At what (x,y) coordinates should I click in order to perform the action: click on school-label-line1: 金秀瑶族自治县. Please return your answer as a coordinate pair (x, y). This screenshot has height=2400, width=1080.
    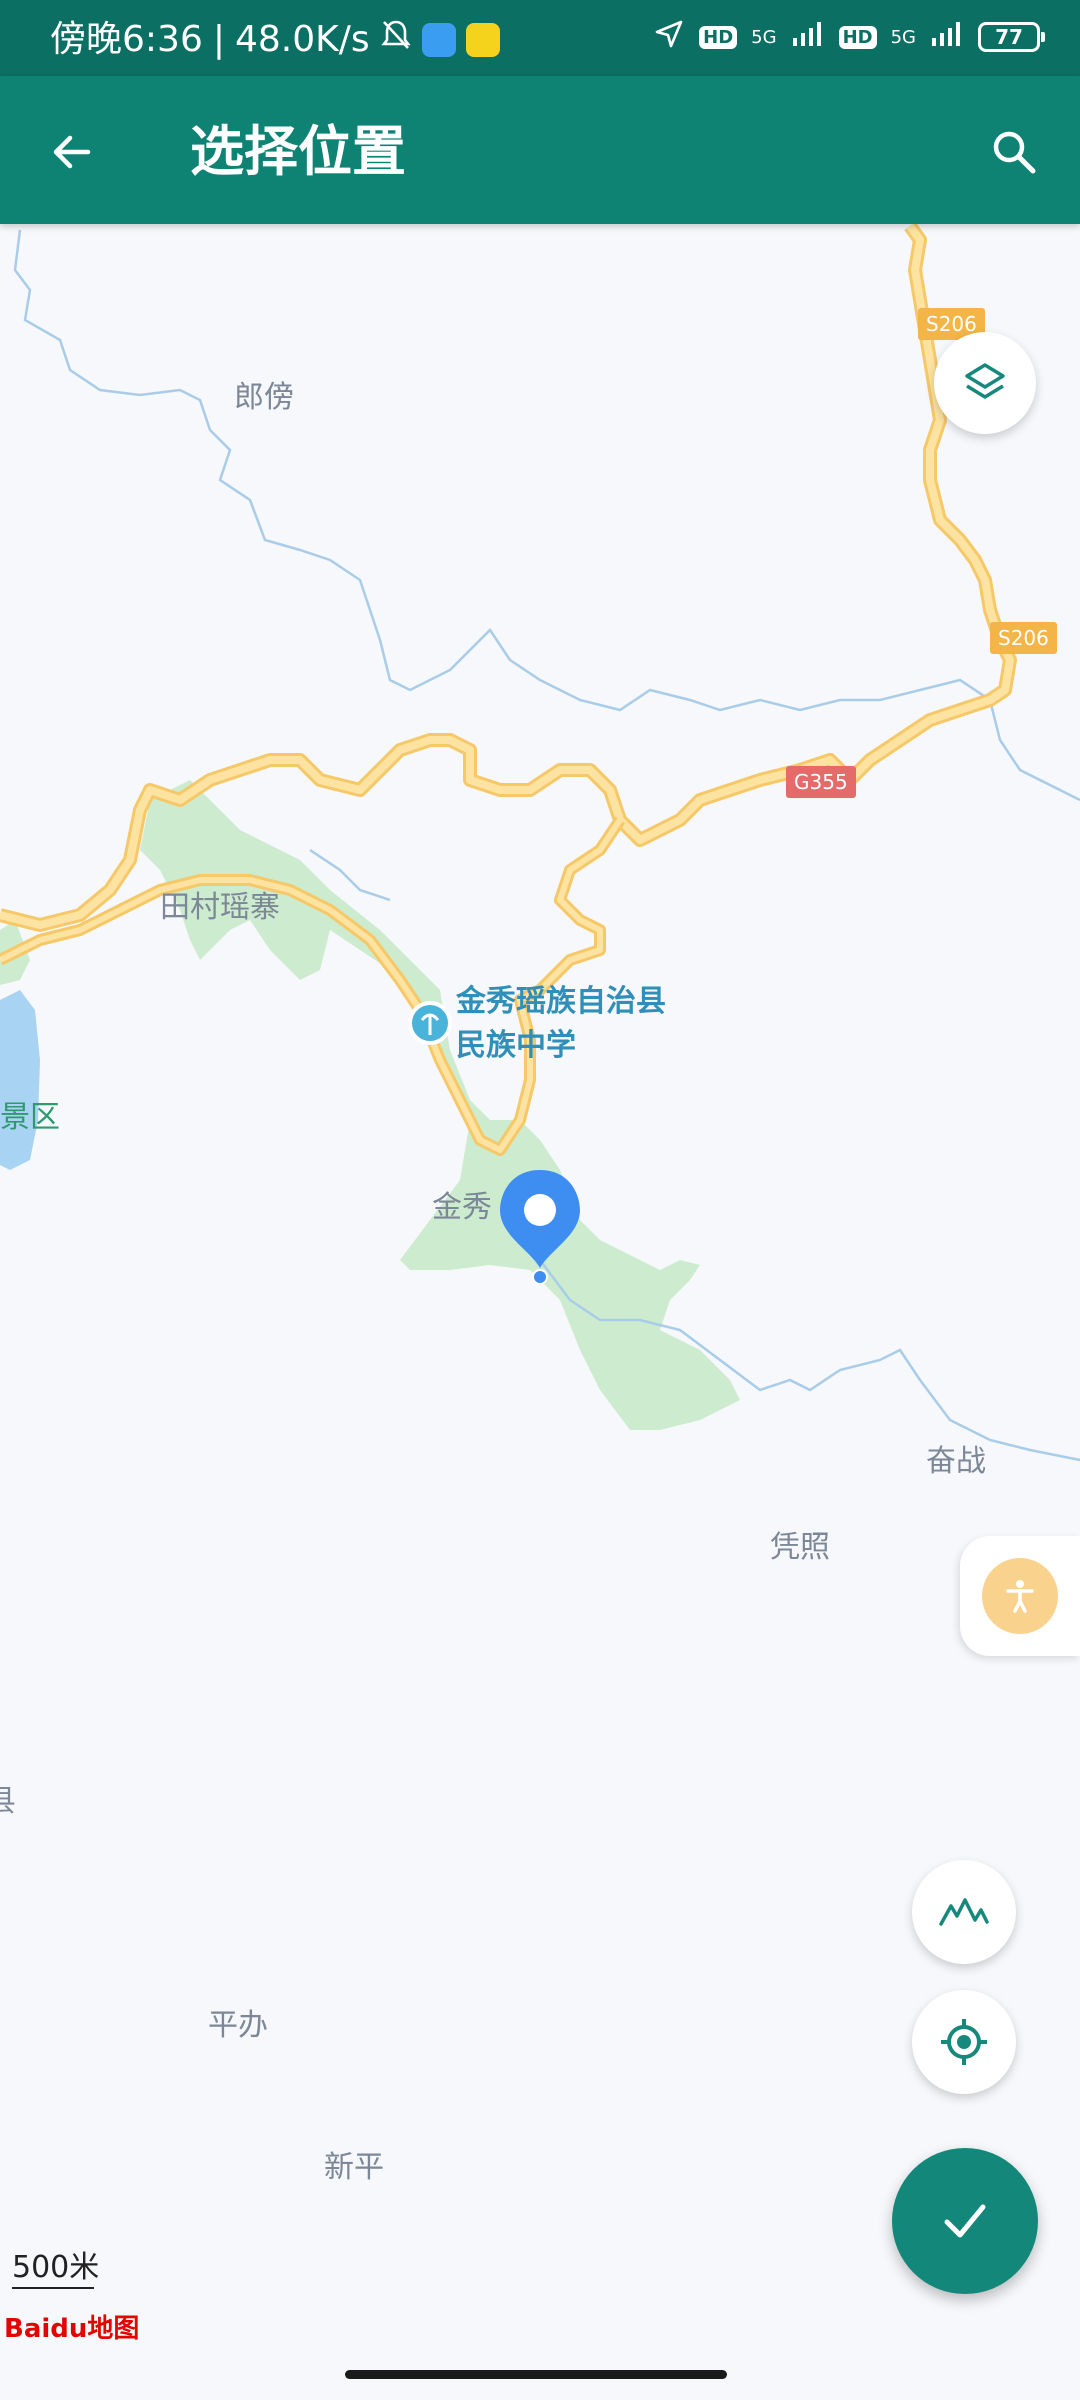
    Looking at the image, I should click on (561, 1001).